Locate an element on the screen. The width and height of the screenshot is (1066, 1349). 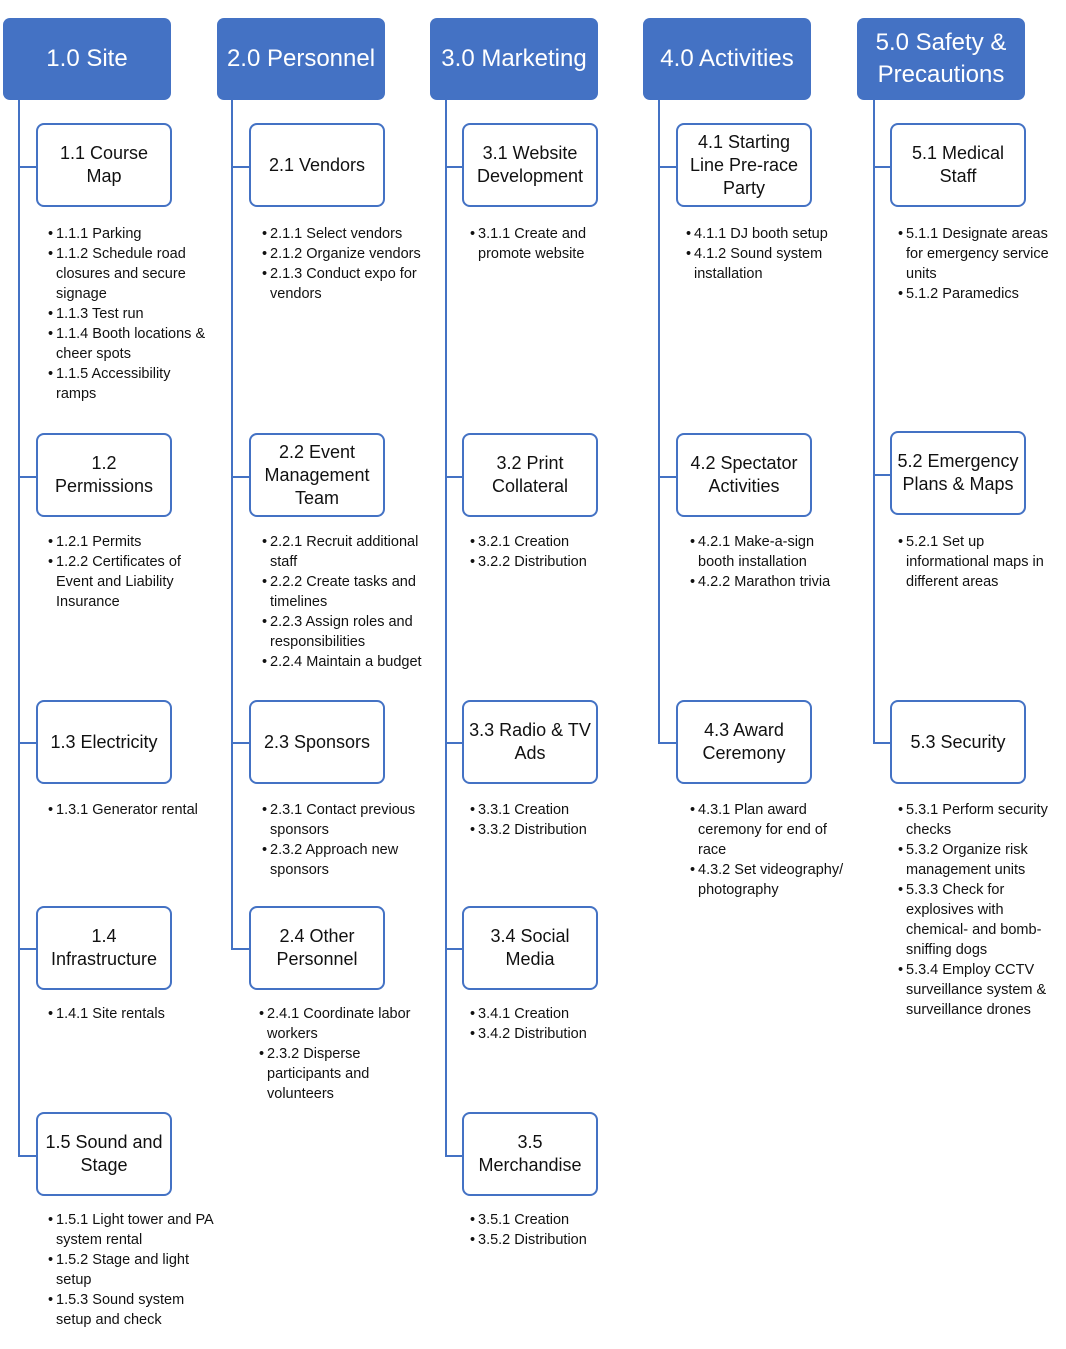
category-label: 1.0 Site is located at coordinates (87, 58).